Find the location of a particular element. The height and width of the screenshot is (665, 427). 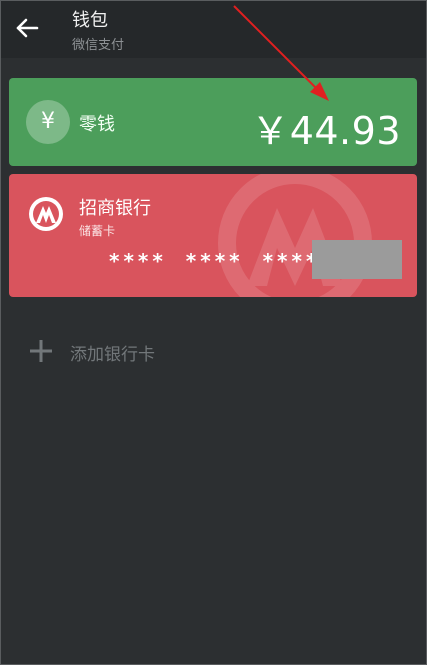

back-button is located at coordinates (28, 28).